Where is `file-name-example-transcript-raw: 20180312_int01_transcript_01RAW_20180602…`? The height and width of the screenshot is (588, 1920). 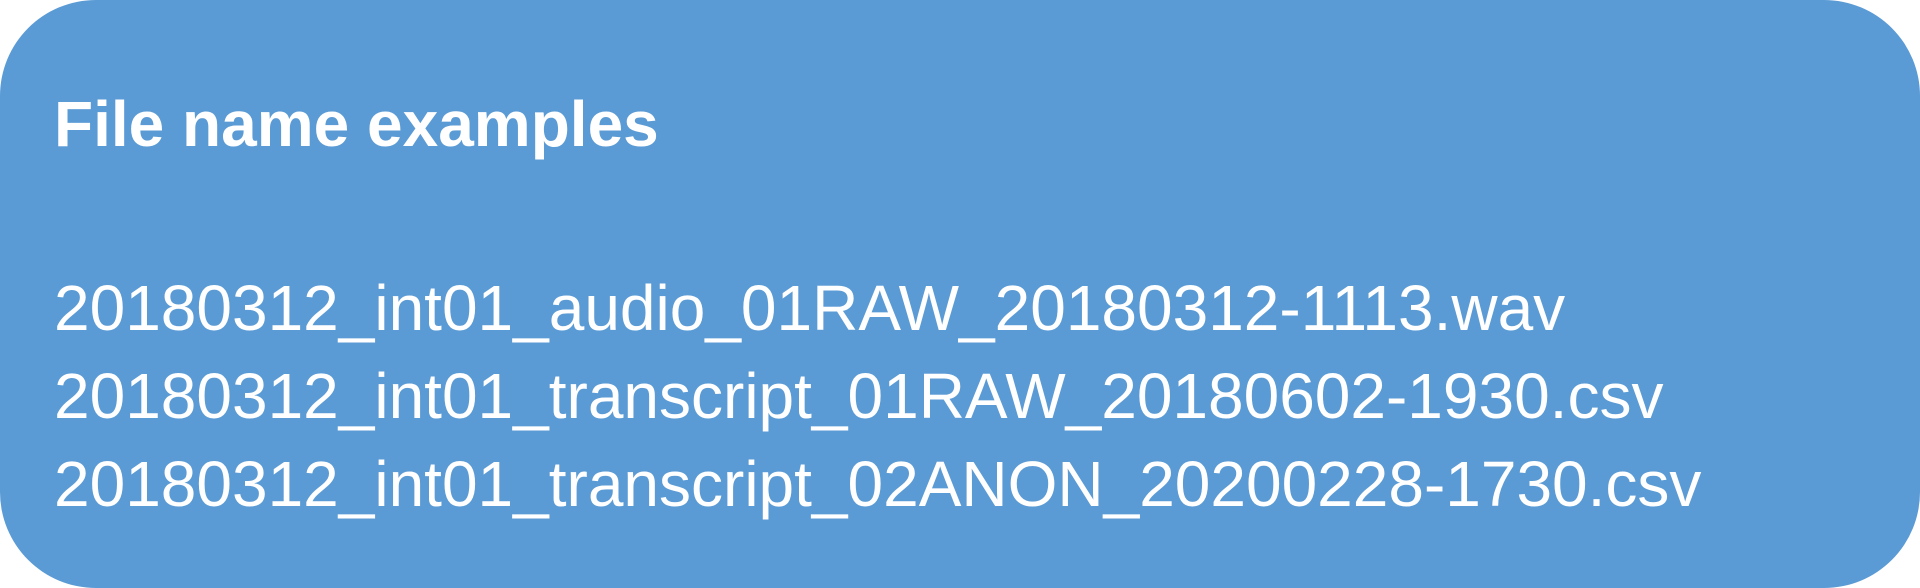
file-name-example-transcript-raw: 20180312_int01_transcript_01RAW_20180602… is located at coordinates (859, 396).